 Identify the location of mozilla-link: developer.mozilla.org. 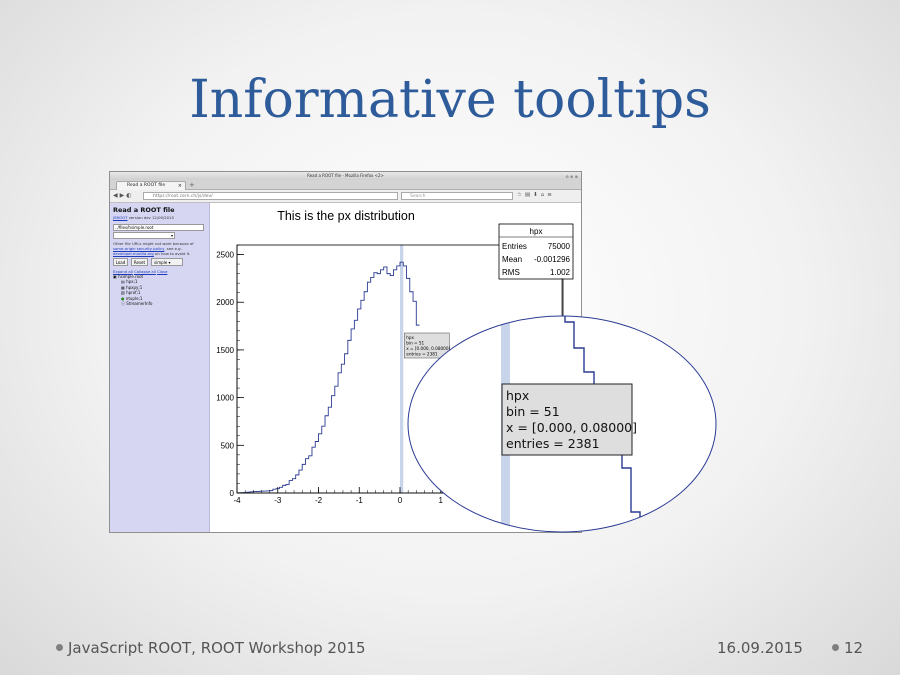
(133, 253).